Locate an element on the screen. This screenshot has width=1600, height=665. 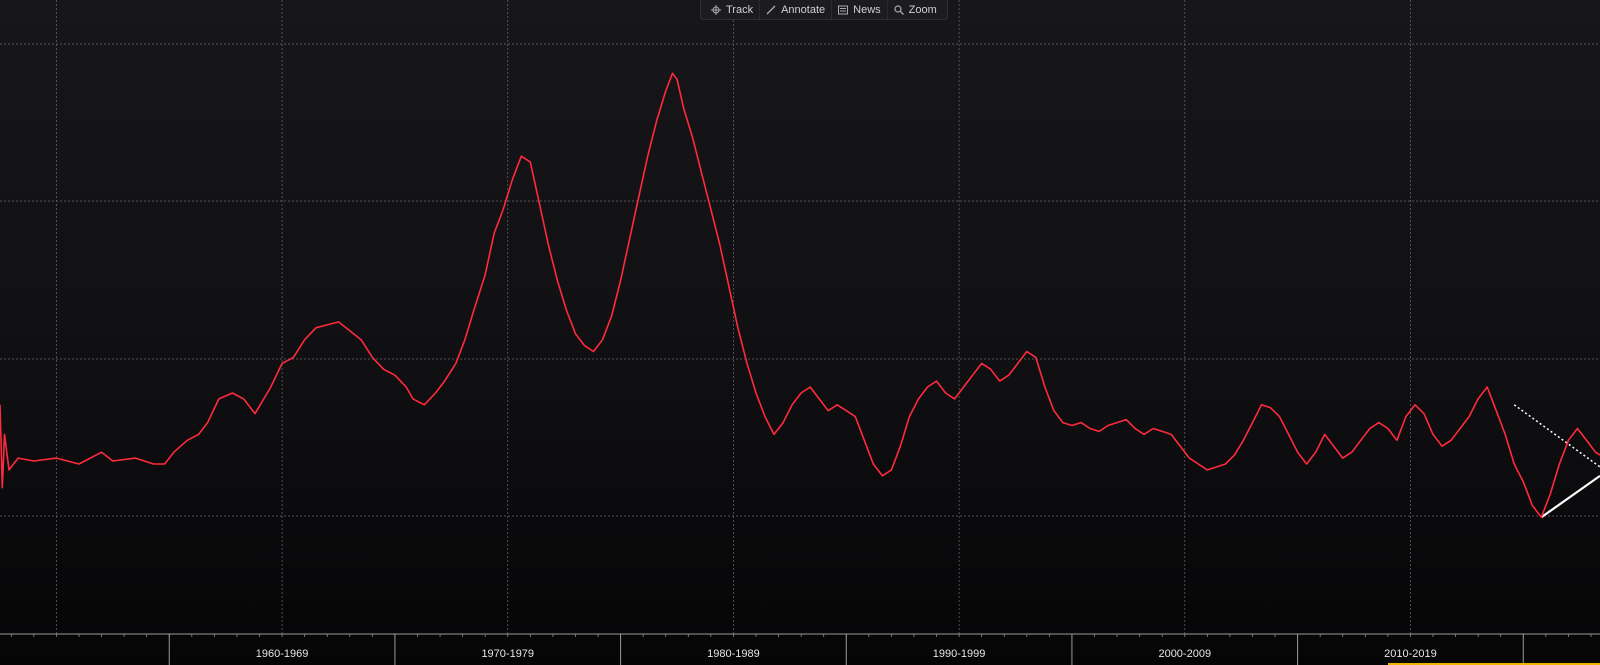
resistance-trendline is located at coordinates (1556, 436).